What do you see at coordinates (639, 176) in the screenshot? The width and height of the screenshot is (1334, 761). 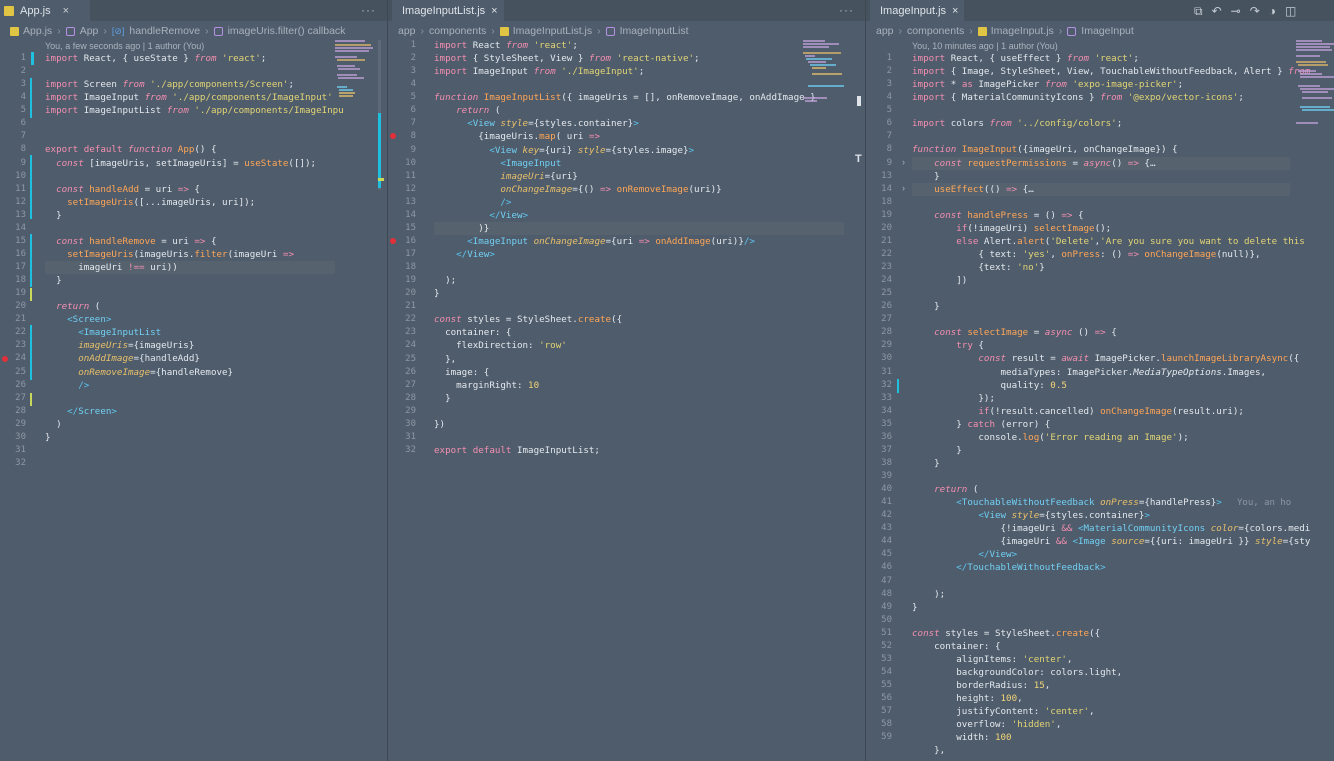 I see `code-line: imageUri={uri}` at bounding box center [639, 176].